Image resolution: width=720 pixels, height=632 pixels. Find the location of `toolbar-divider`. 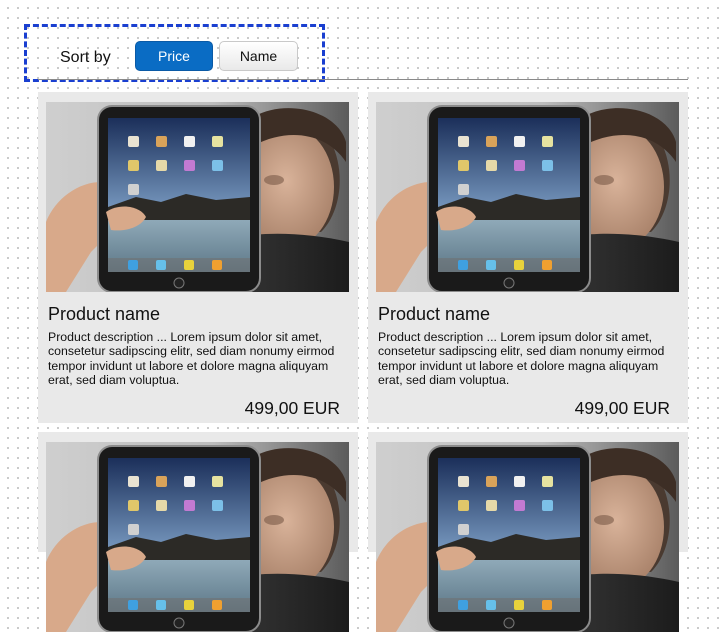

toolbar-divider is located at coordinates (363, 79).